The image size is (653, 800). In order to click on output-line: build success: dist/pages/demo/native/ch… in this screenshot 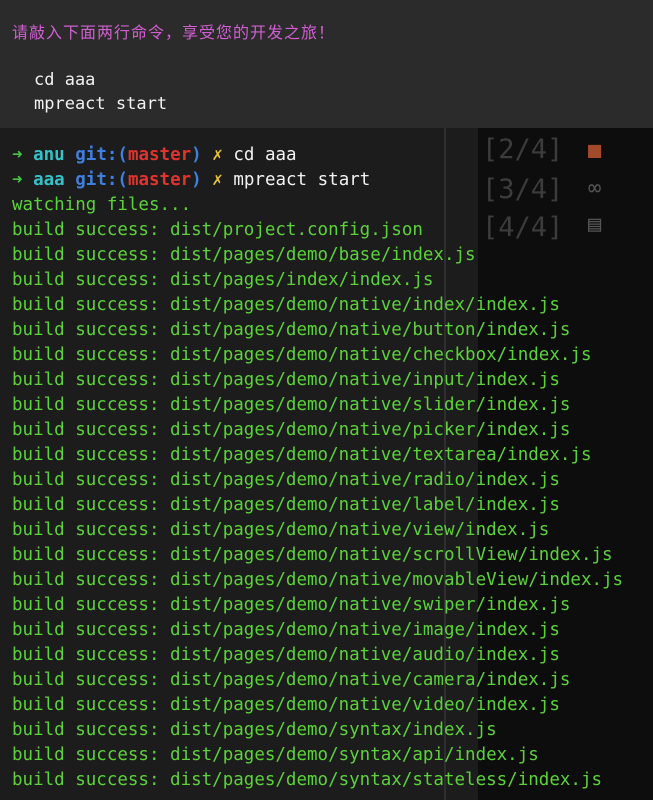, I will do `click(302, 355)`.